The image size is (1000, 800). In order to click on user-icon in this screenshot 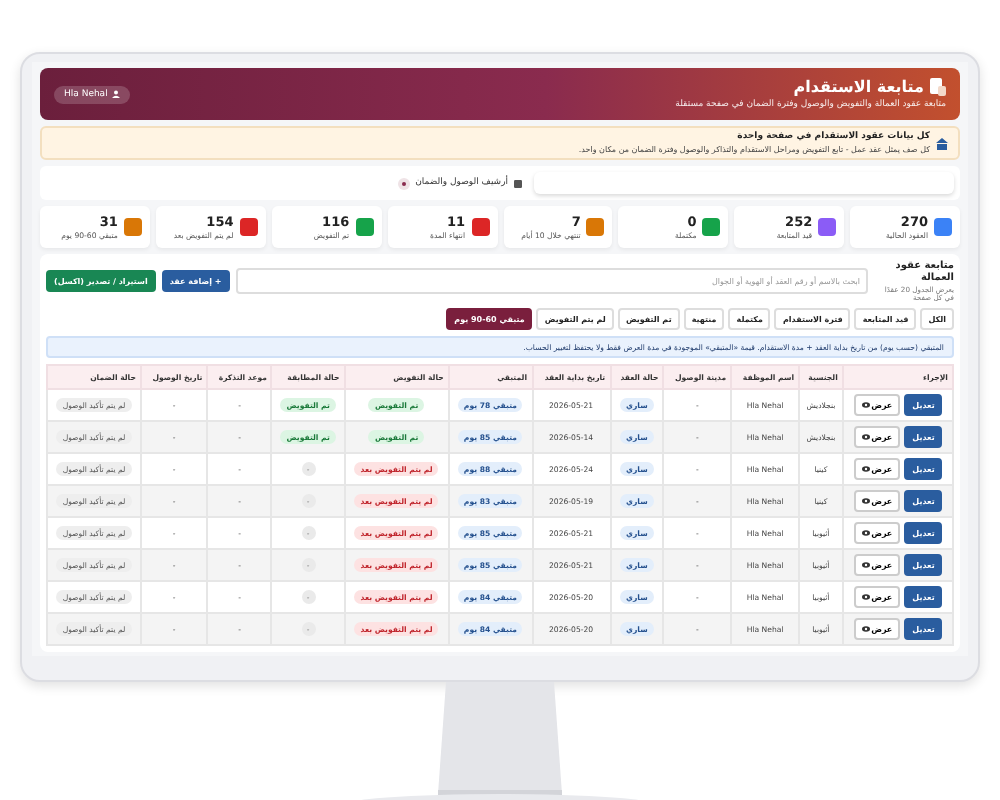, I will do `click(115, 94)`.